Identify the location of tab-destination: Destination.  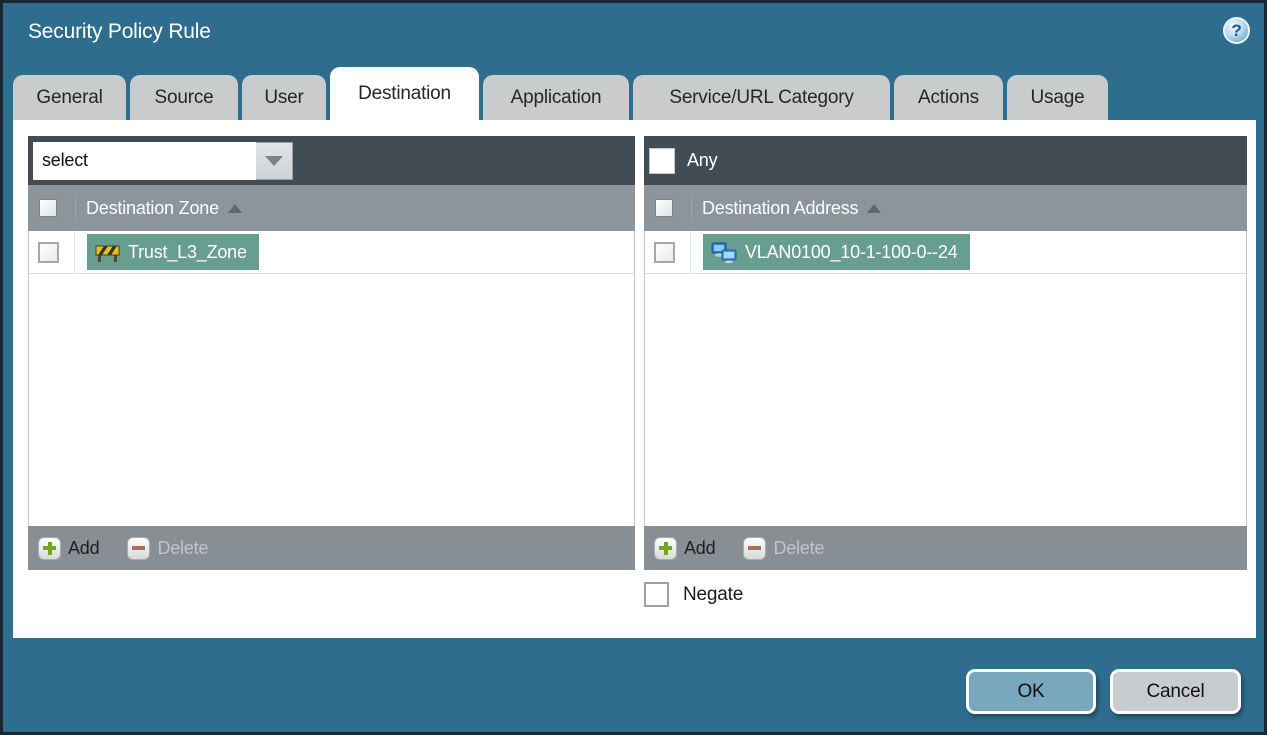
(404, 93).